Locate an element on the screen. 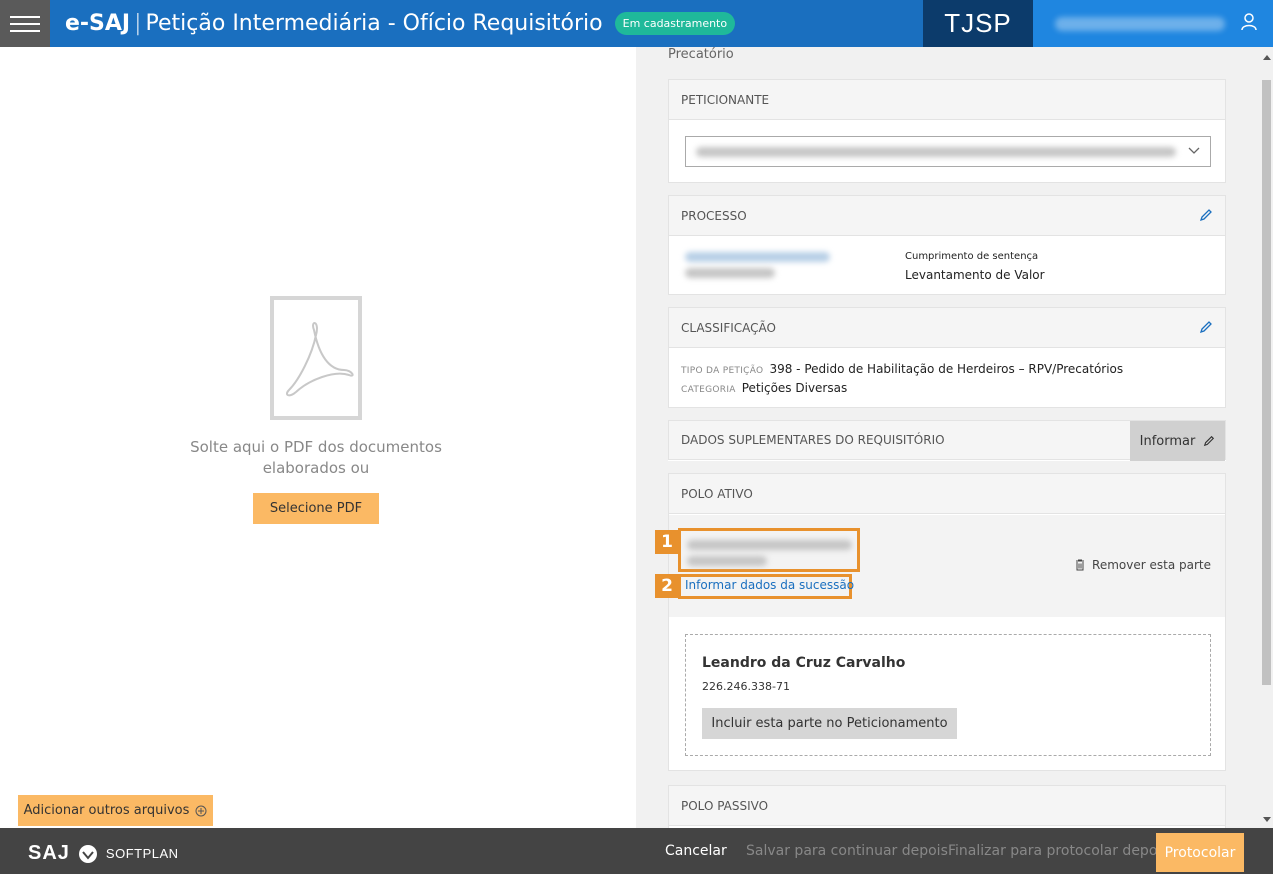 The height and width of the screenshot is (874, 1273). save-later-button: Salvar para continuar depois is located at coordinates (847, 851).